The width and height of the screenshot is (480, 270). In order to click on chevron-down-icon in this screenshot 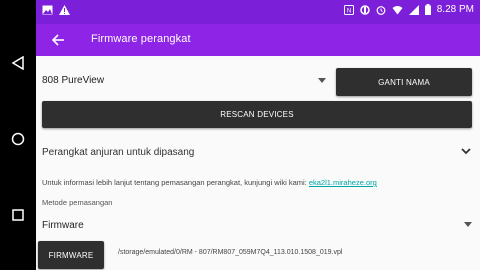, I will do `click(466, 151)`.